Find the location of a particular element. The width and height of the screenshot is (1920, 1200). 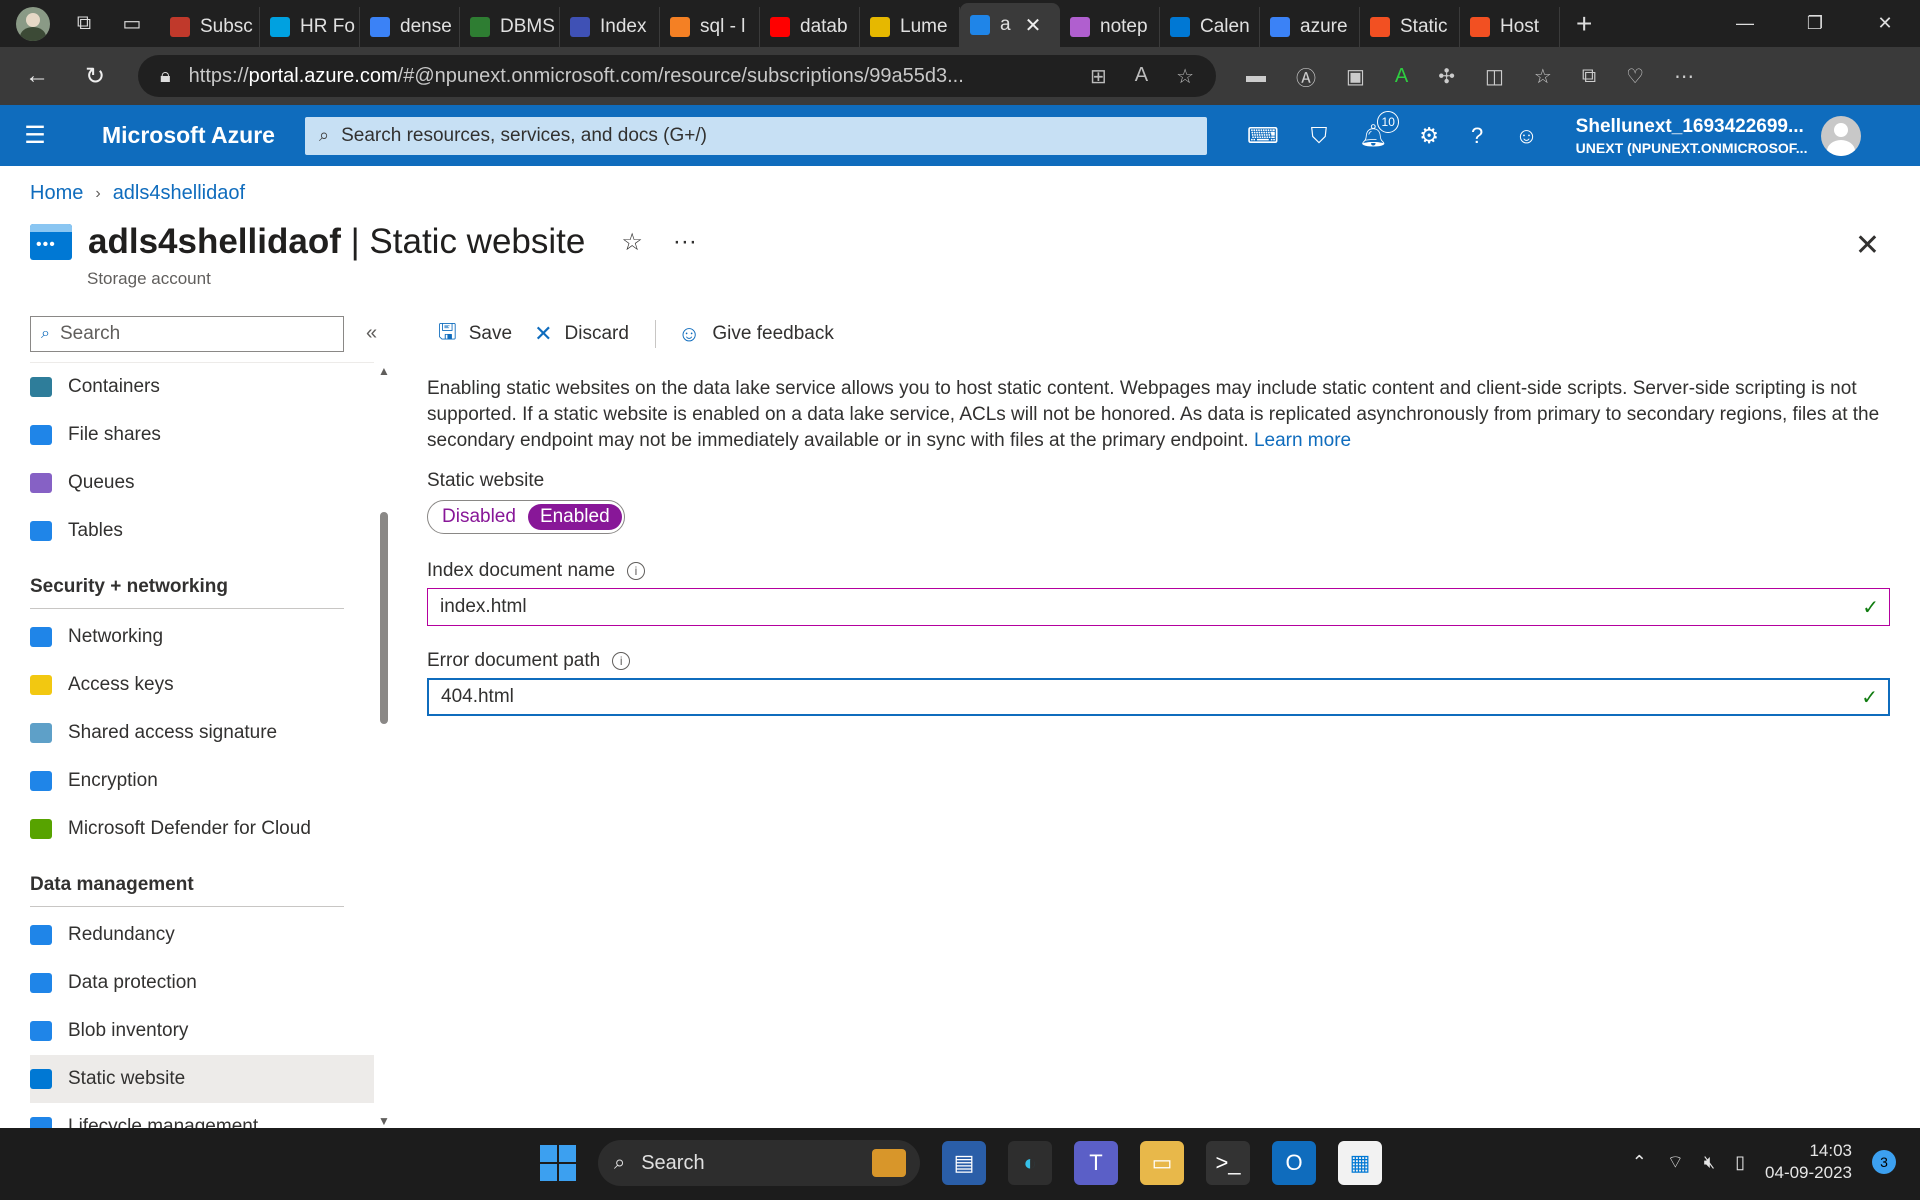

terminal-app-icon: >_ is located at coordinates (1228, 1163).